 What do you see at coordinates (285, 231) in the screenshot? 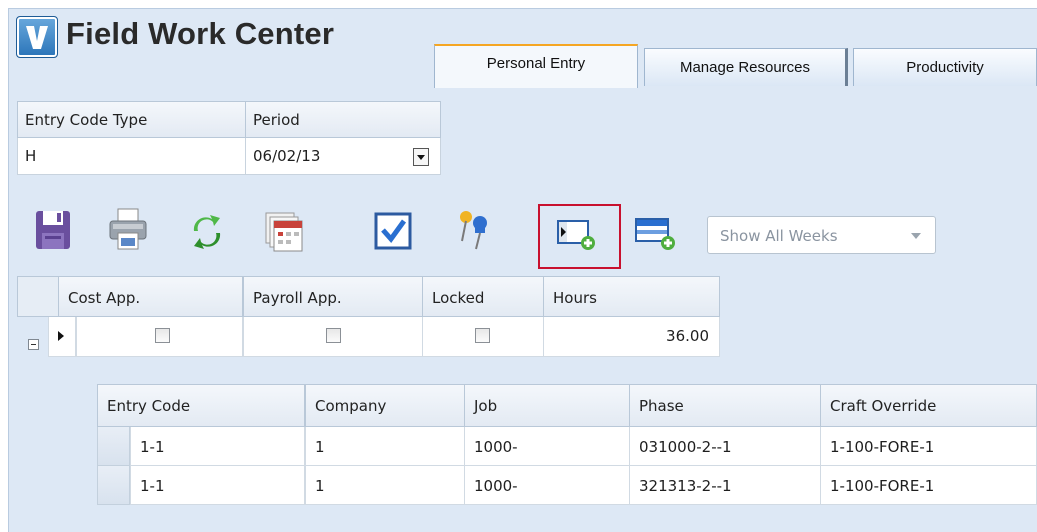
I see `calendar-icon` at bounding box center [285, 231].